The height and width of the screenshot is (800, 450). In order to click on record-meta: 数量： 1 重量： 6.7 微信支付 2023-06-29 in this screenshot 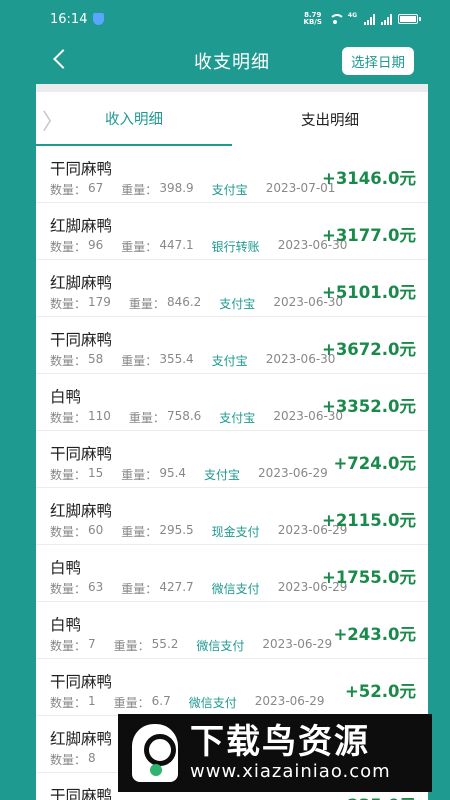, I will do `click(196, 702)`.